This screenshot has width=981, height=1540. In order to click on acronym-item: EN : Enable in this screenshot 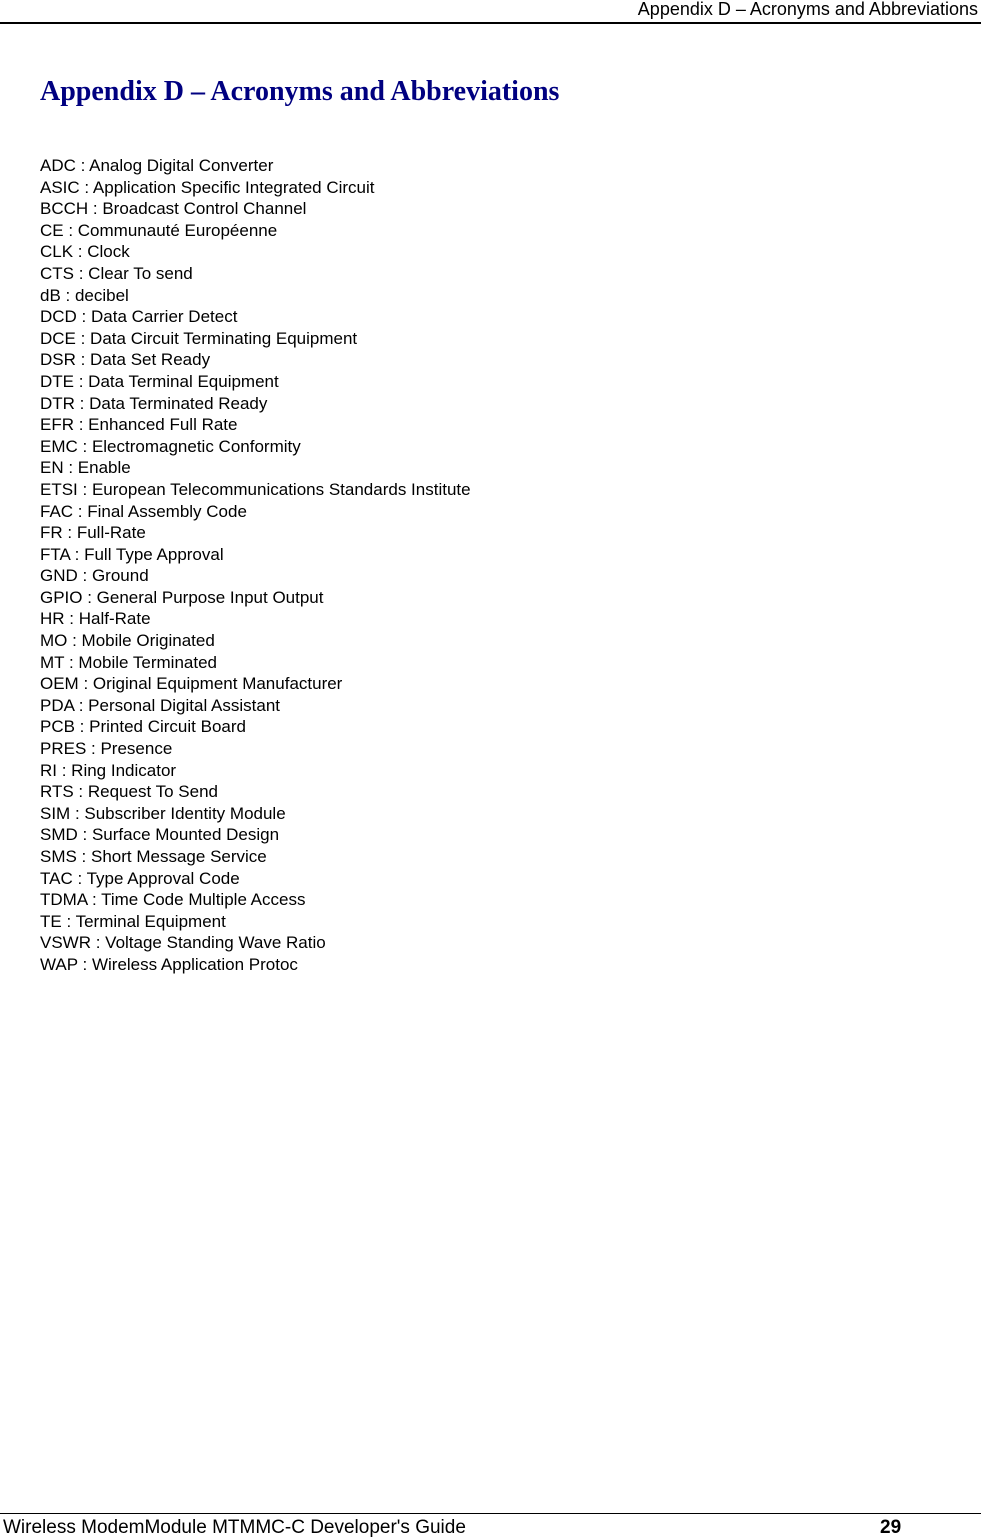, I will do `click(85, 468)`.